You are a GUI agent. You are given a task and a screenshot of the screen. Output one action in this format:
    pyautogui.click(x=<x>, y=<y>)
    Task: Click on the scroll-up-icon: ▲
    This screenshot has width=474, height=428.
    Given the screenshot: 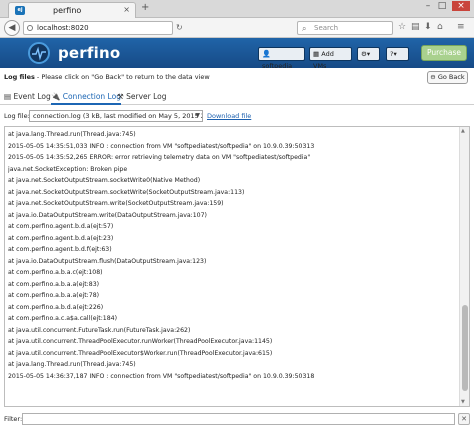 What is the action you would take?
    pyautogui.click(x=463, y=131)
    